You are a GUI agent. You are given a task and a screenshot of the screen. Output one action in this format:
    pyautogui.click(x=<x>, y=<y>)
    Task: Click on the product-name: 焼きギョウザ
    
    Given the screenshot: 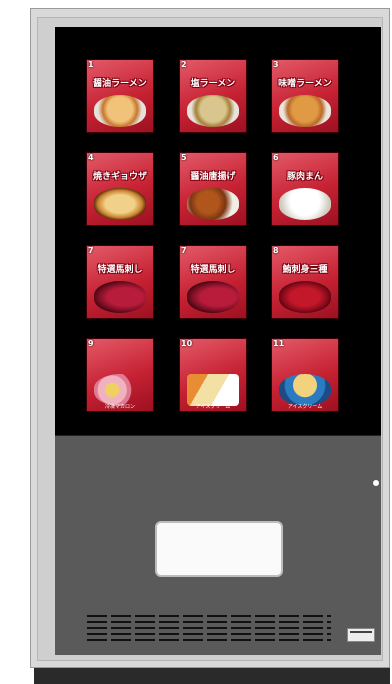 What is the action you would take?
    pyautogui.click(x=119, y=177)
    